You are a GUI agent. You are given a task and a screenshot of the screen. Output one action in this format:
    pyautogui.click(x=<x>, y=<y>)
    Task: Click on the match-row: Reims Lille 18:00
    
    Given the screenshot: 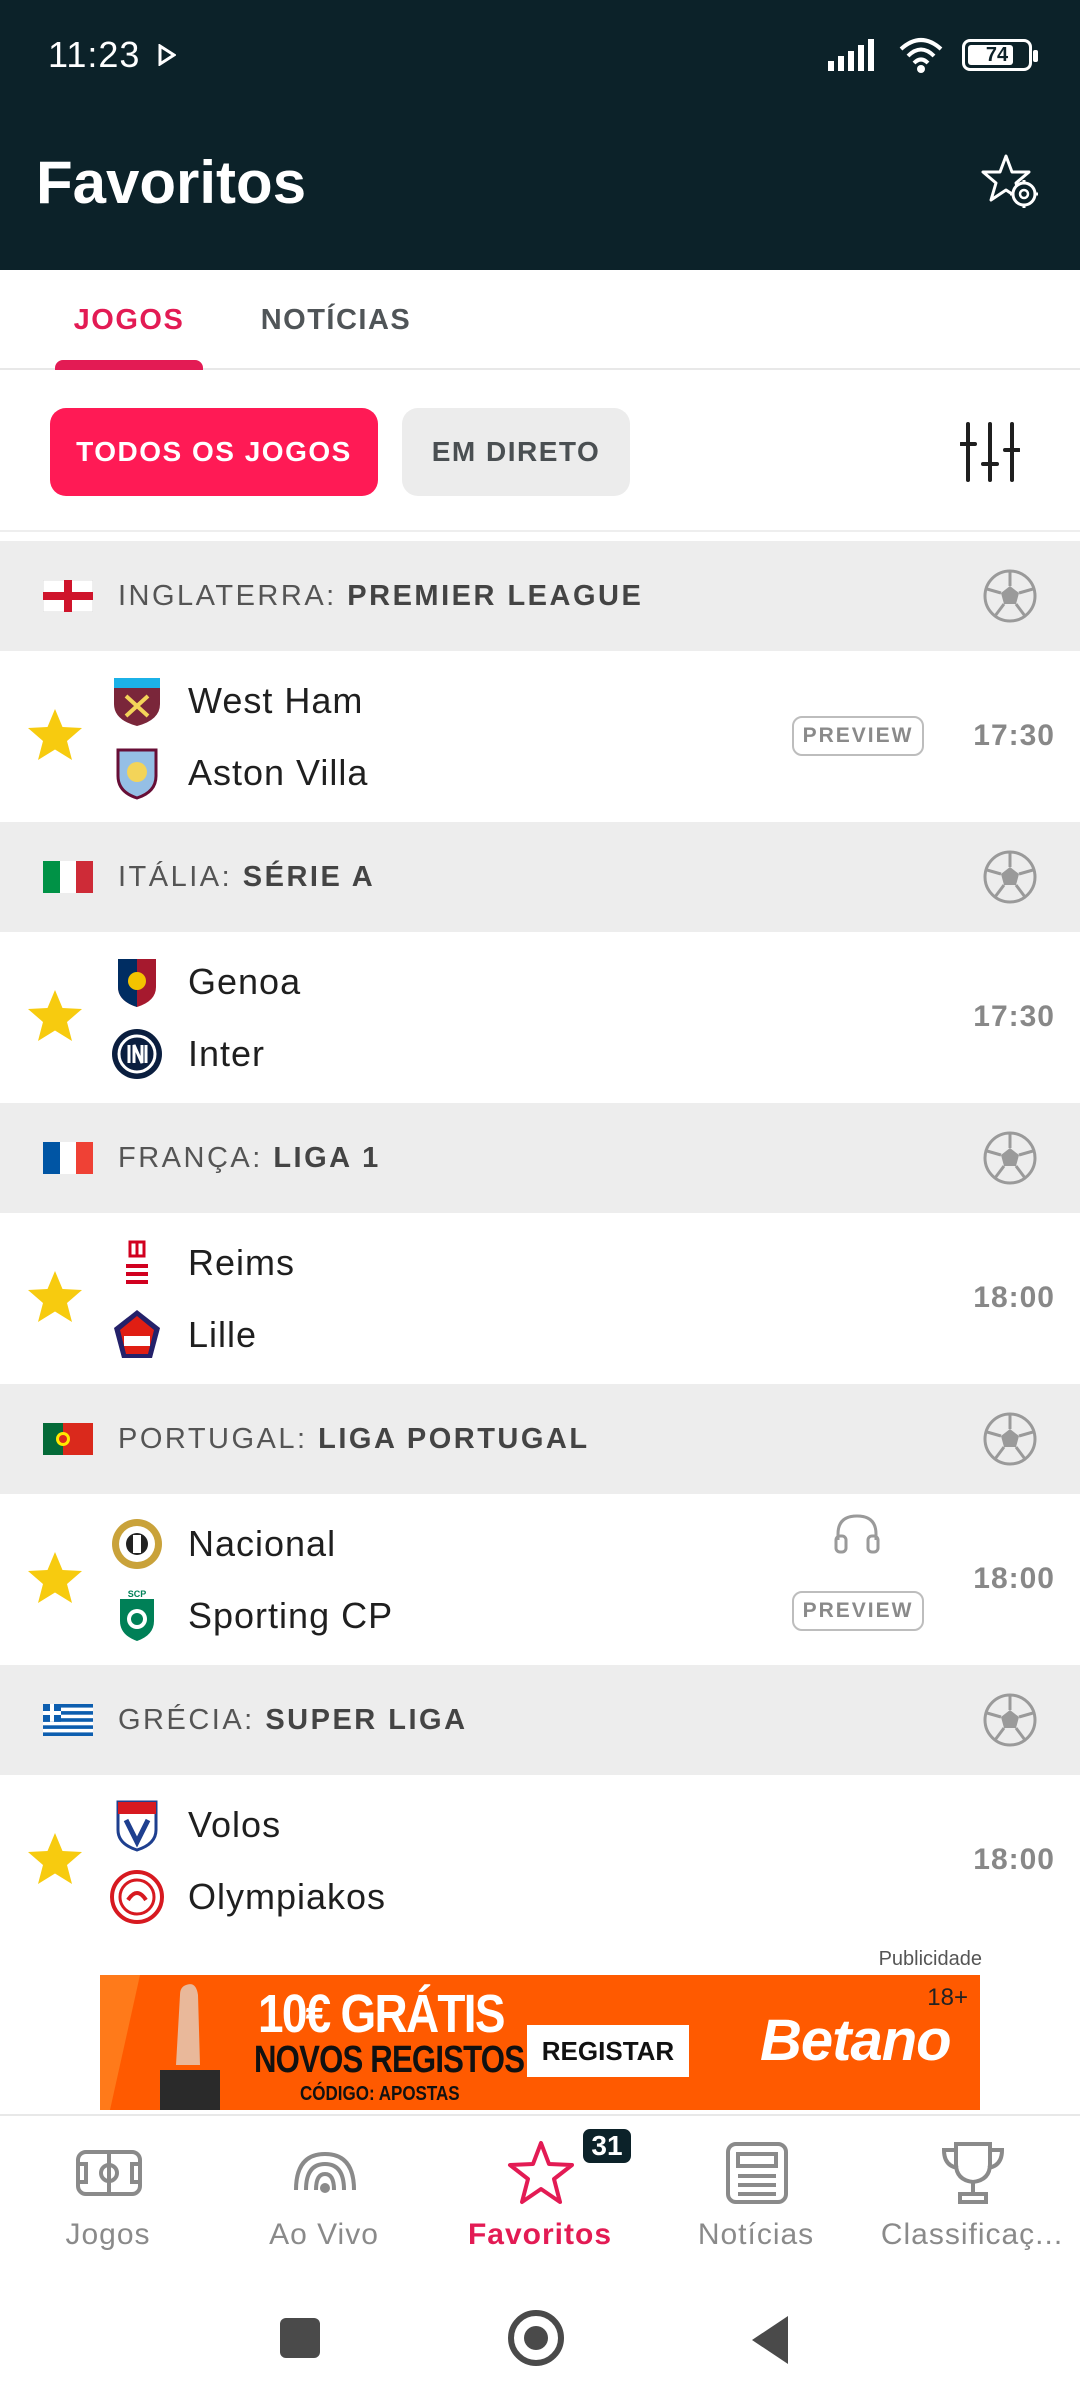 What is the action you would take?
    pyautogui.click(x=540, y=1298)
    